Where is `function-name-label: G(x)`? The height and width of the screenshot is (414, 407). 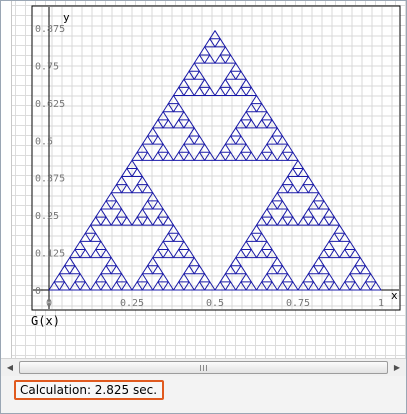 function-name-label: G(x) is located at coordinates (45, 321).